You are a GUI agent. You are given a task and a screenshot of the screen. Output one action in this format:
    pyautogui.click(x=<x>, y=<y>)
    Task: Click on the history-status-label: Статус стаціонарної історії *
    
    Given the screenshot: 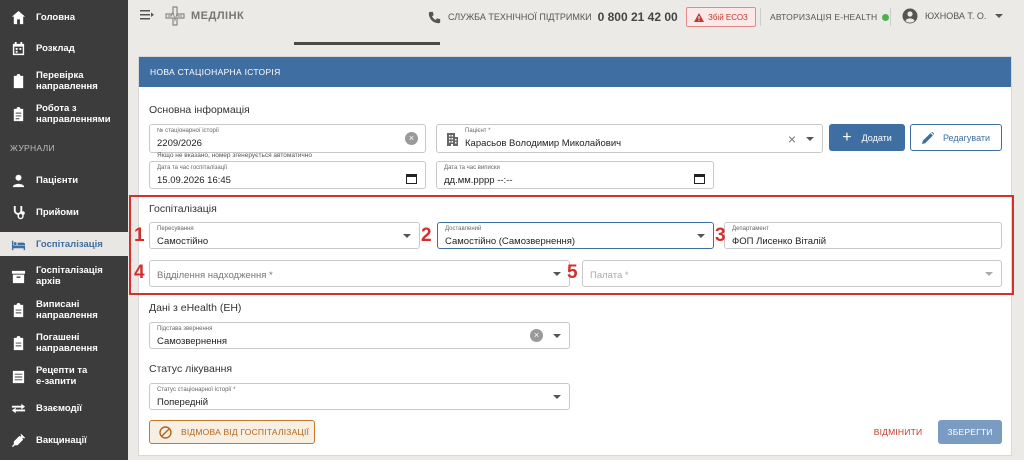 What is the action you would take?
    pyautogui.click(x=196, y=390)
    